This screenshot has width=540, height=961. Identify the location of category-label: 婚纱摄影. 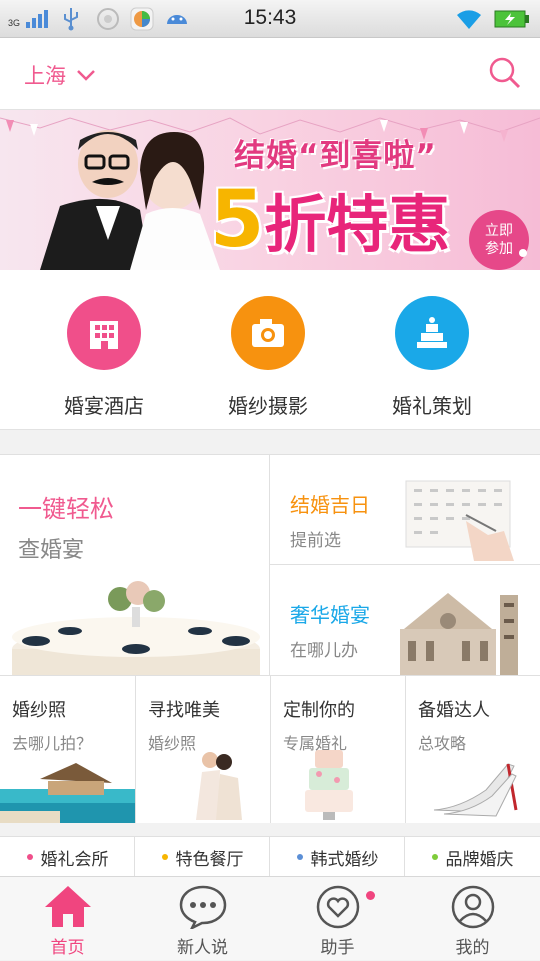
(268, 406).